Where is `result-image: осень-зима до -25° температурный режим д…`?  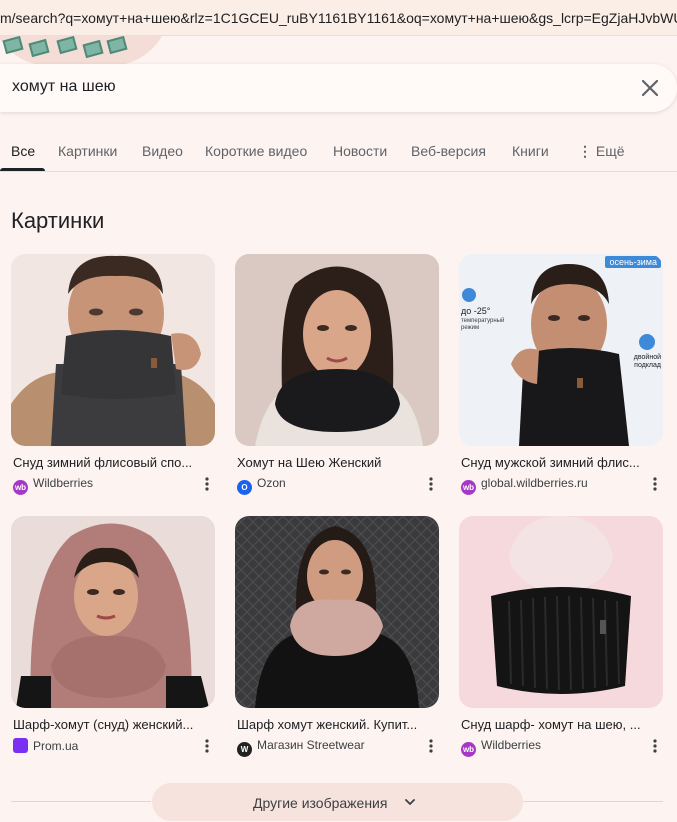 result-image: осень-зима до -25° температурный режим д… is located at coordinates (561, 350).